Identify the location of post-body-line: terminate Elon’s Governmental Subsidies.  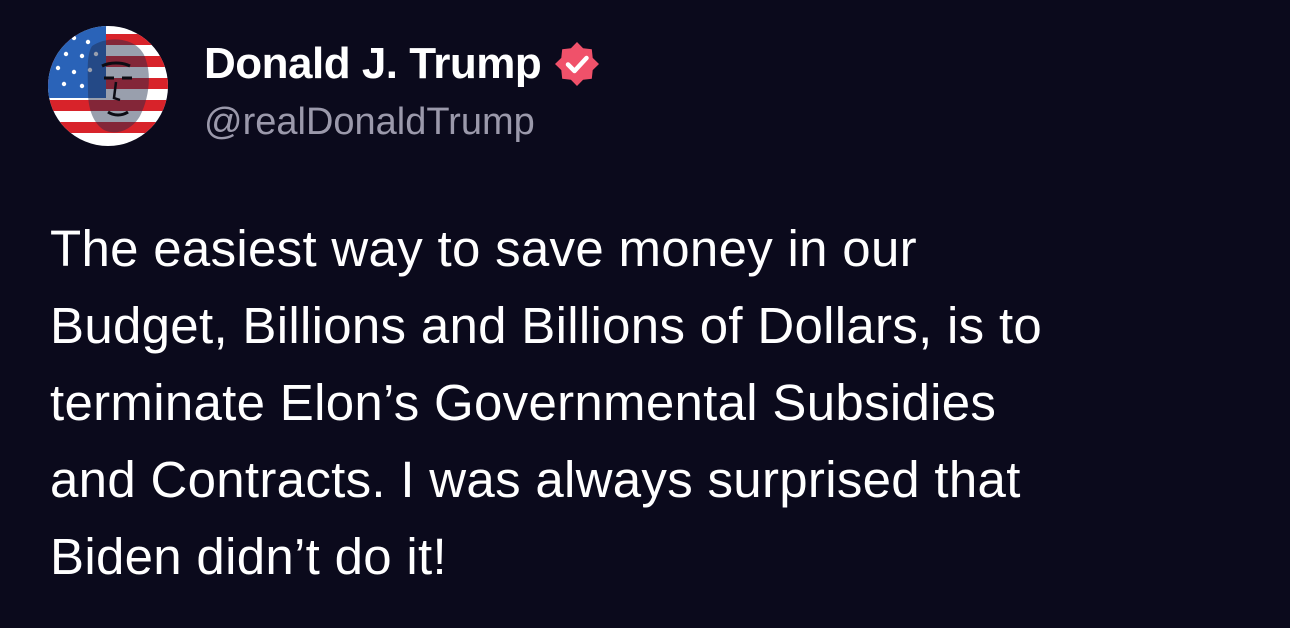
(523, 402).